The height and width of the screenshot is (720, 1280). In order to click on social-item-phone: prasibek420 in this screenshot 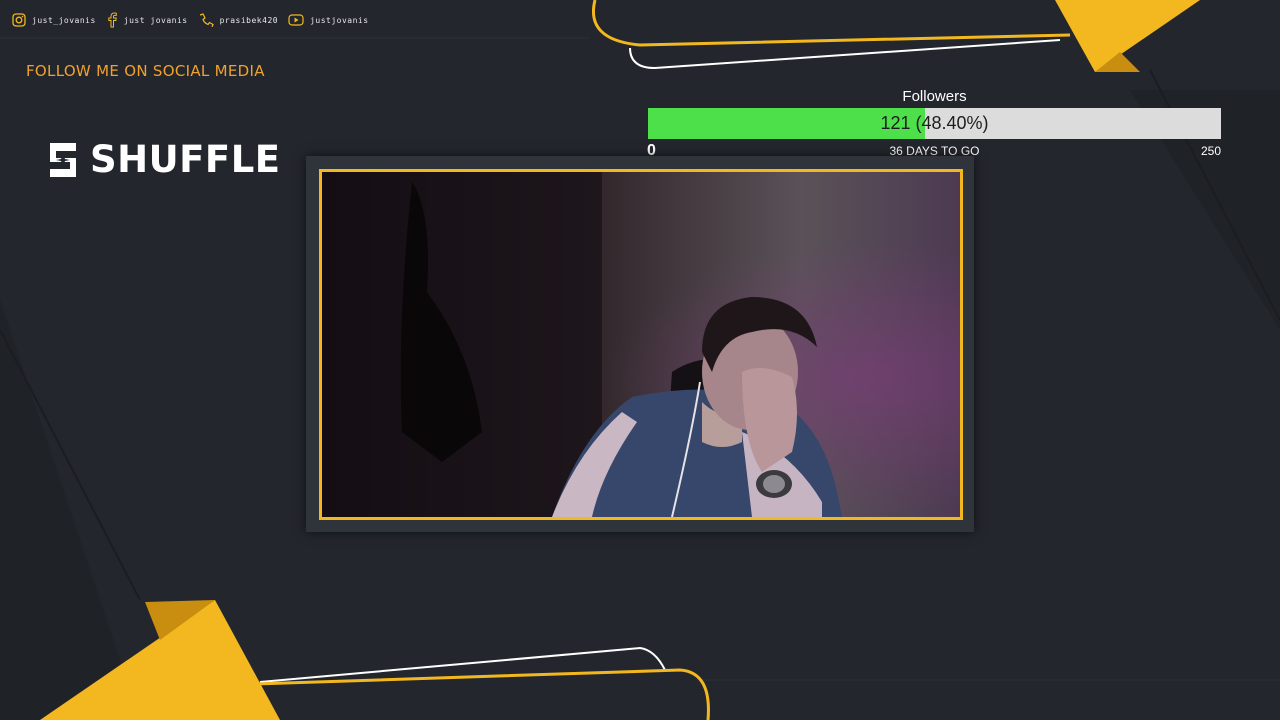, I will do `click(238, 20)`.